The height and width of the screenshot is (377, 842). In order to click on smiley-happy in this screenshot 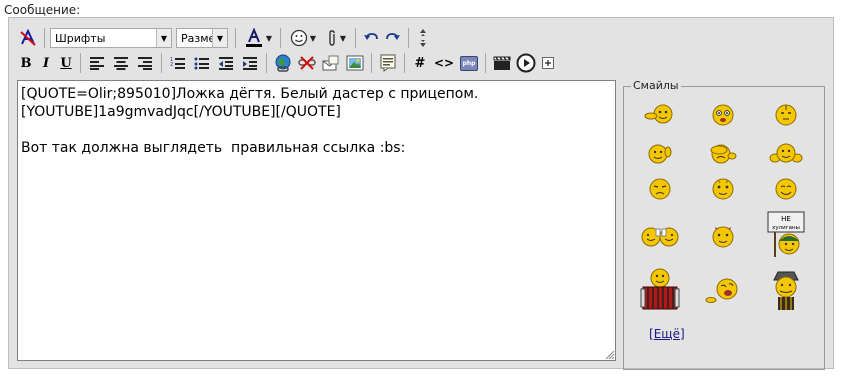, I will do `click(786, 189)`.